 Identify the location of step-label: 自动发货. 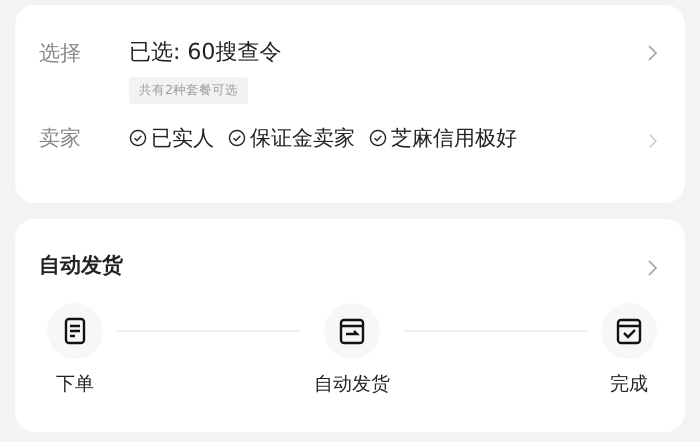
(352, 384).